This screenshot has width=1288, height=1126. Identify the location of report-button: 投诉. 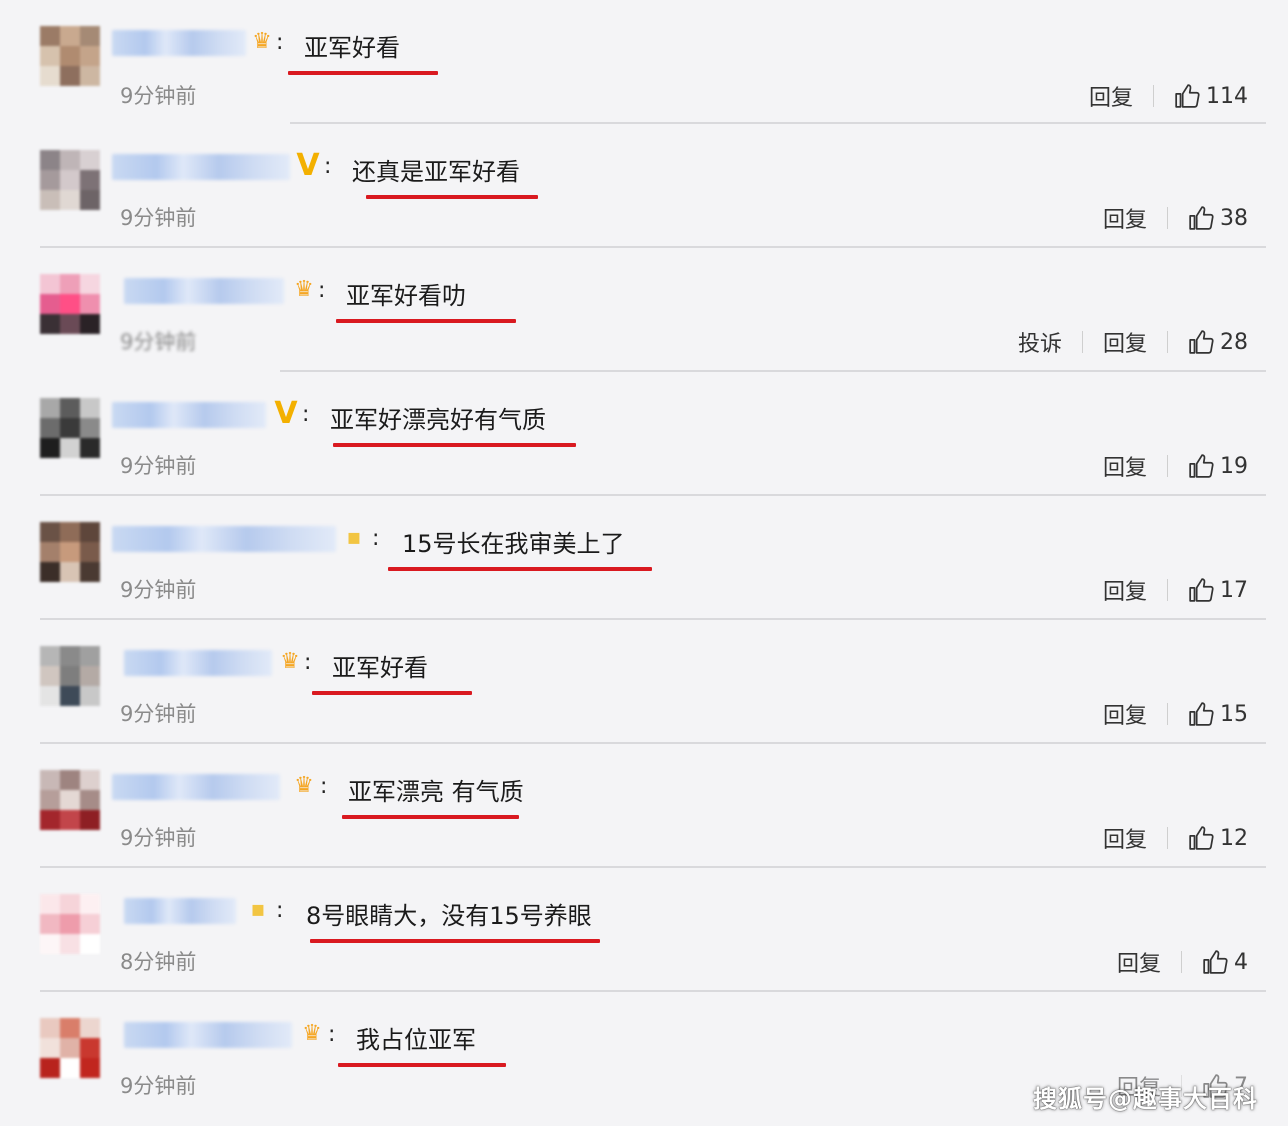
(1040, 342).